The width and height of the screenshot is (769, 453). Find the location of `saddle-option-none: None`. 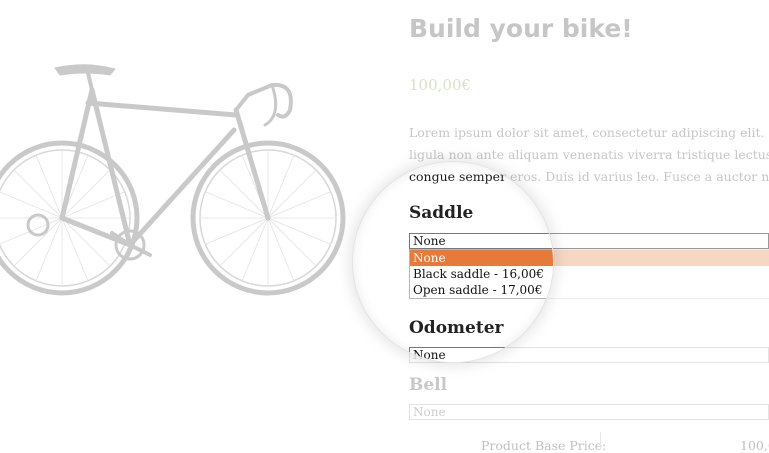

saddle-option-none: None is located at coordinates (481, 258).